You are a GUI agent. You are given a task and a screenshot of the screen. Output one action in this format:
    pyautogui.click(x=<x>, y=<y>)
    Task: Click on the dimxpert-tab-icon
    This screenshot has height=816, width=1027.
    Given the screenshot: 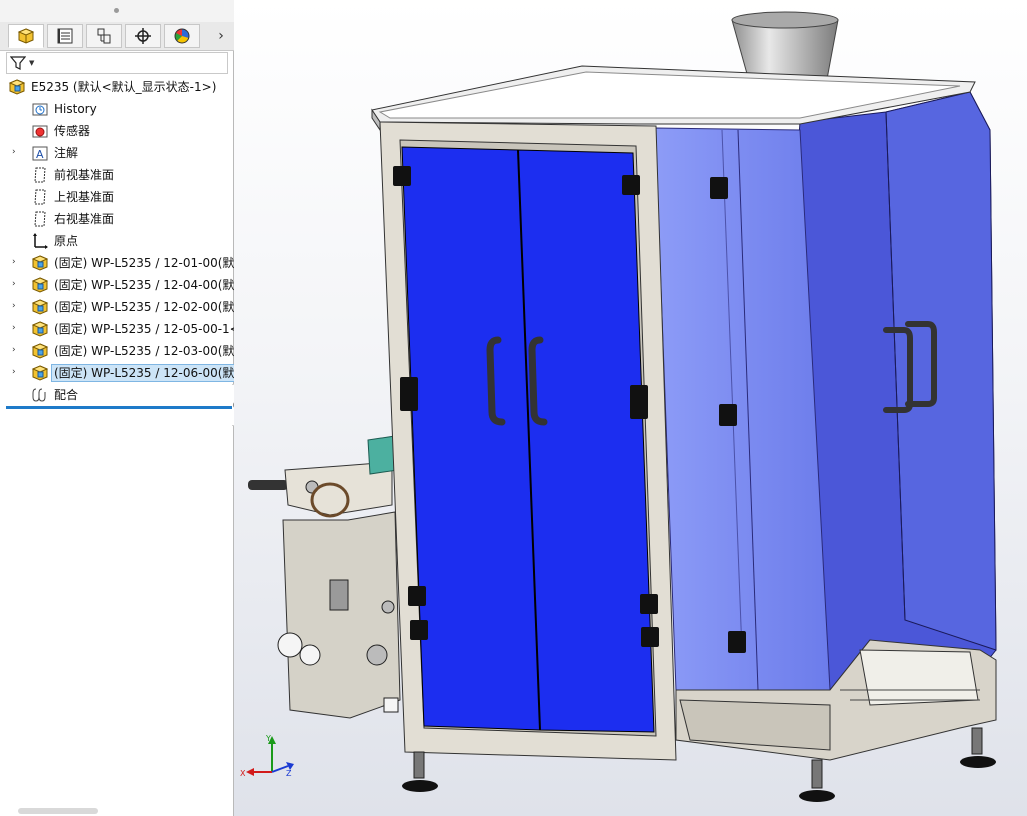 What is the action you would take?
    pyautogui.click(x=143, y=36)
    